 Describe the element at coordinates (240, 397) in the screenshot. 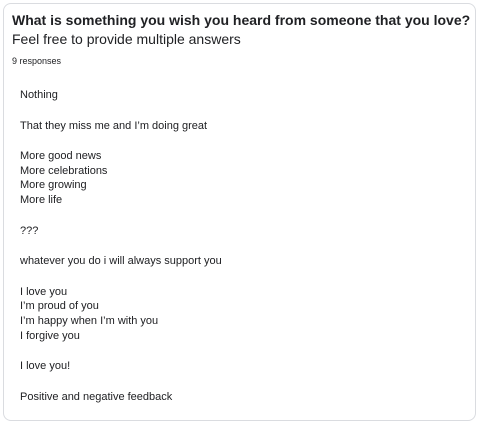

I see `response-item: Positive and negative feedback` at that location.